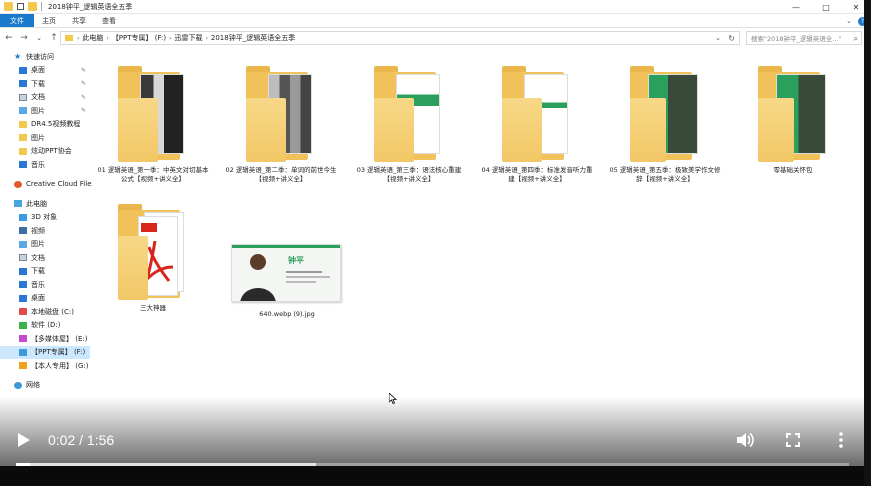  What do you see at coordinates (45, 98) in the screenshot?
I see `nav-quick-documents: 文档 ✎` at bounding box center [45, 98].